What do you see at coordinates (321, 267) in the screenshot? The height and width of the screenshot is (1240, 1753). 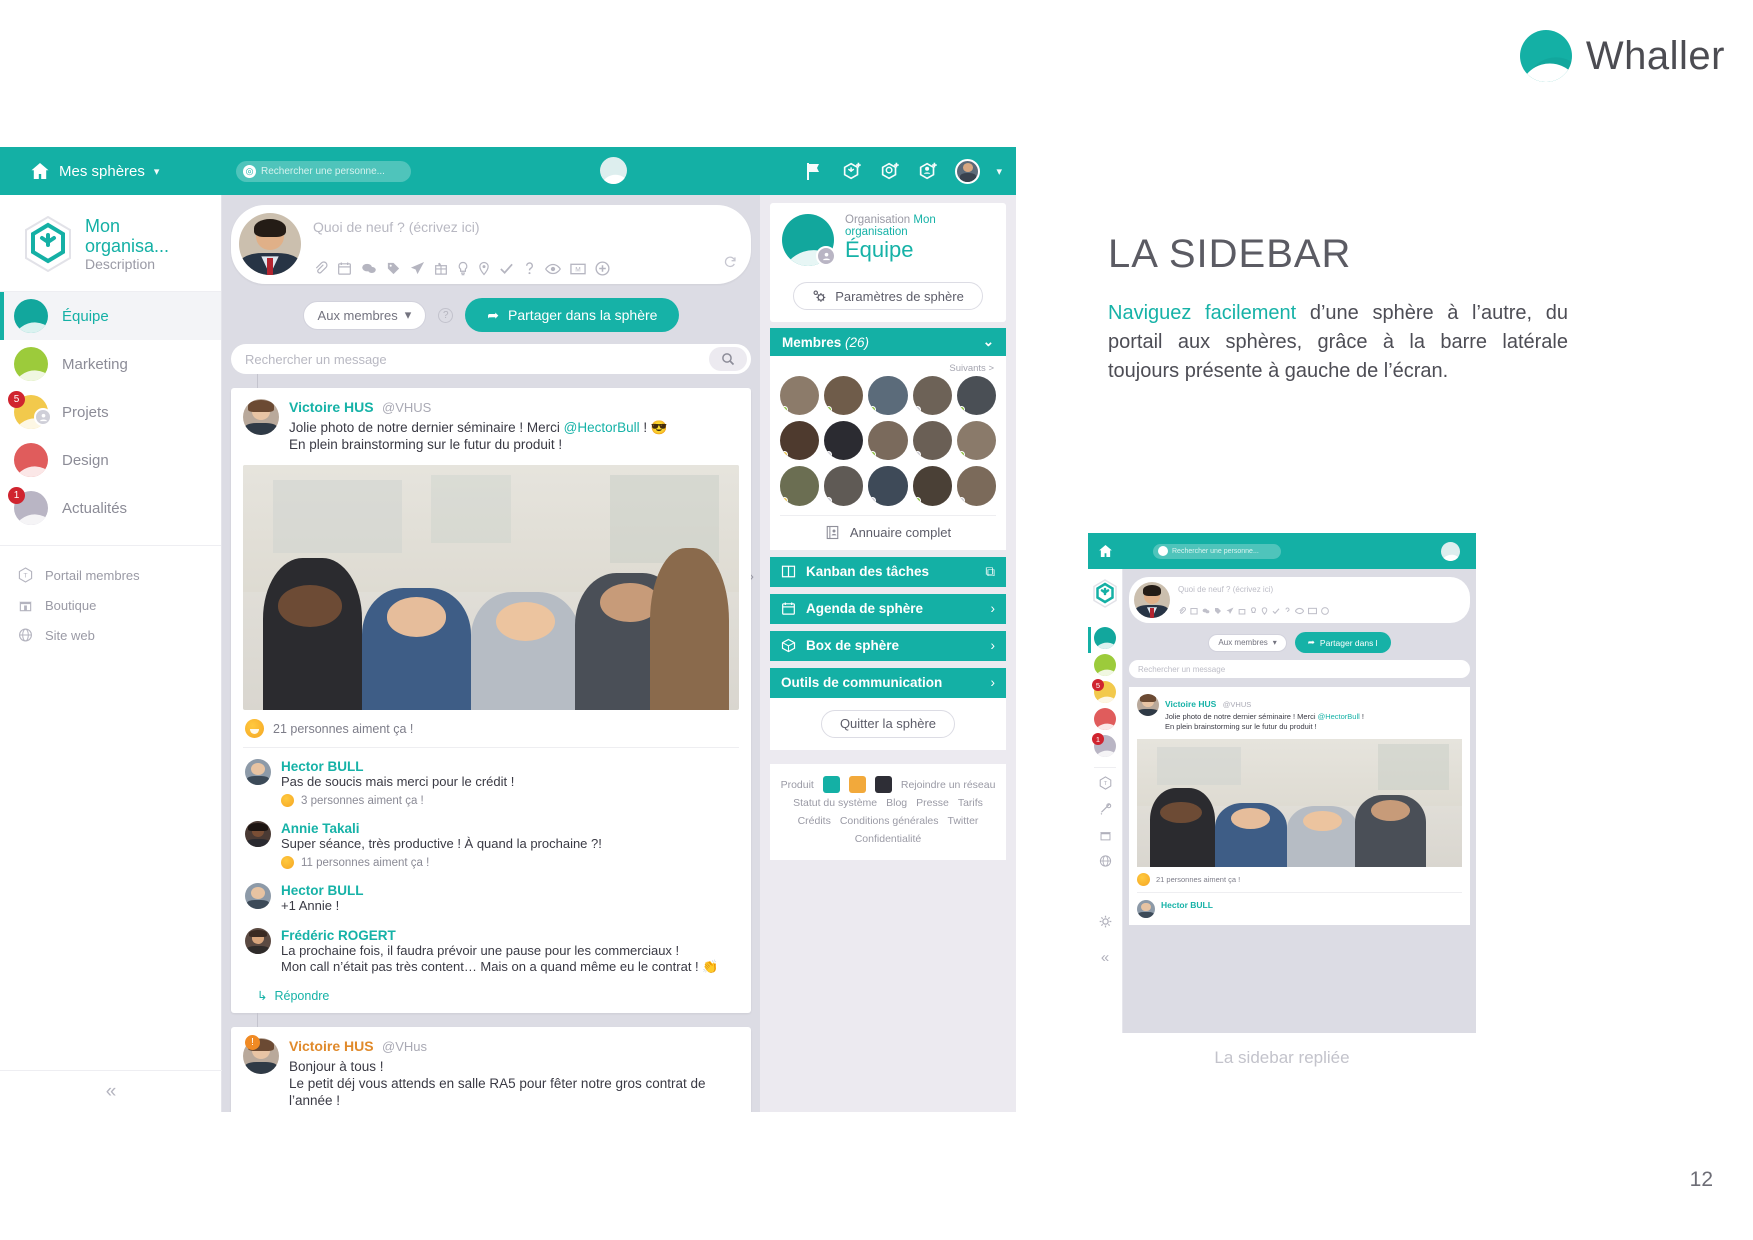 I see `attach-icon` at bounding box center [321, 267].